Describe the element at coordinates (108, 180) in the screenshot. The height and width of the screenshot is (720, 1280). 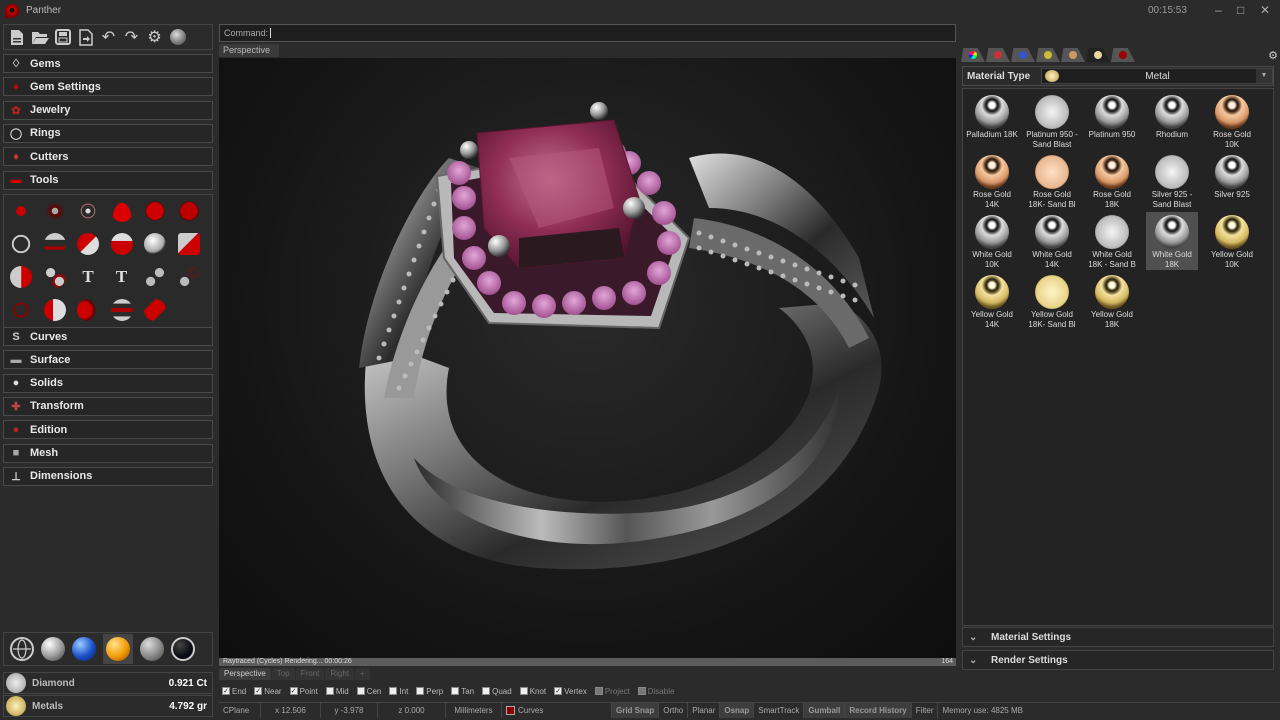
I see `sidebar-item-tools: ▬ Tools` at that location.